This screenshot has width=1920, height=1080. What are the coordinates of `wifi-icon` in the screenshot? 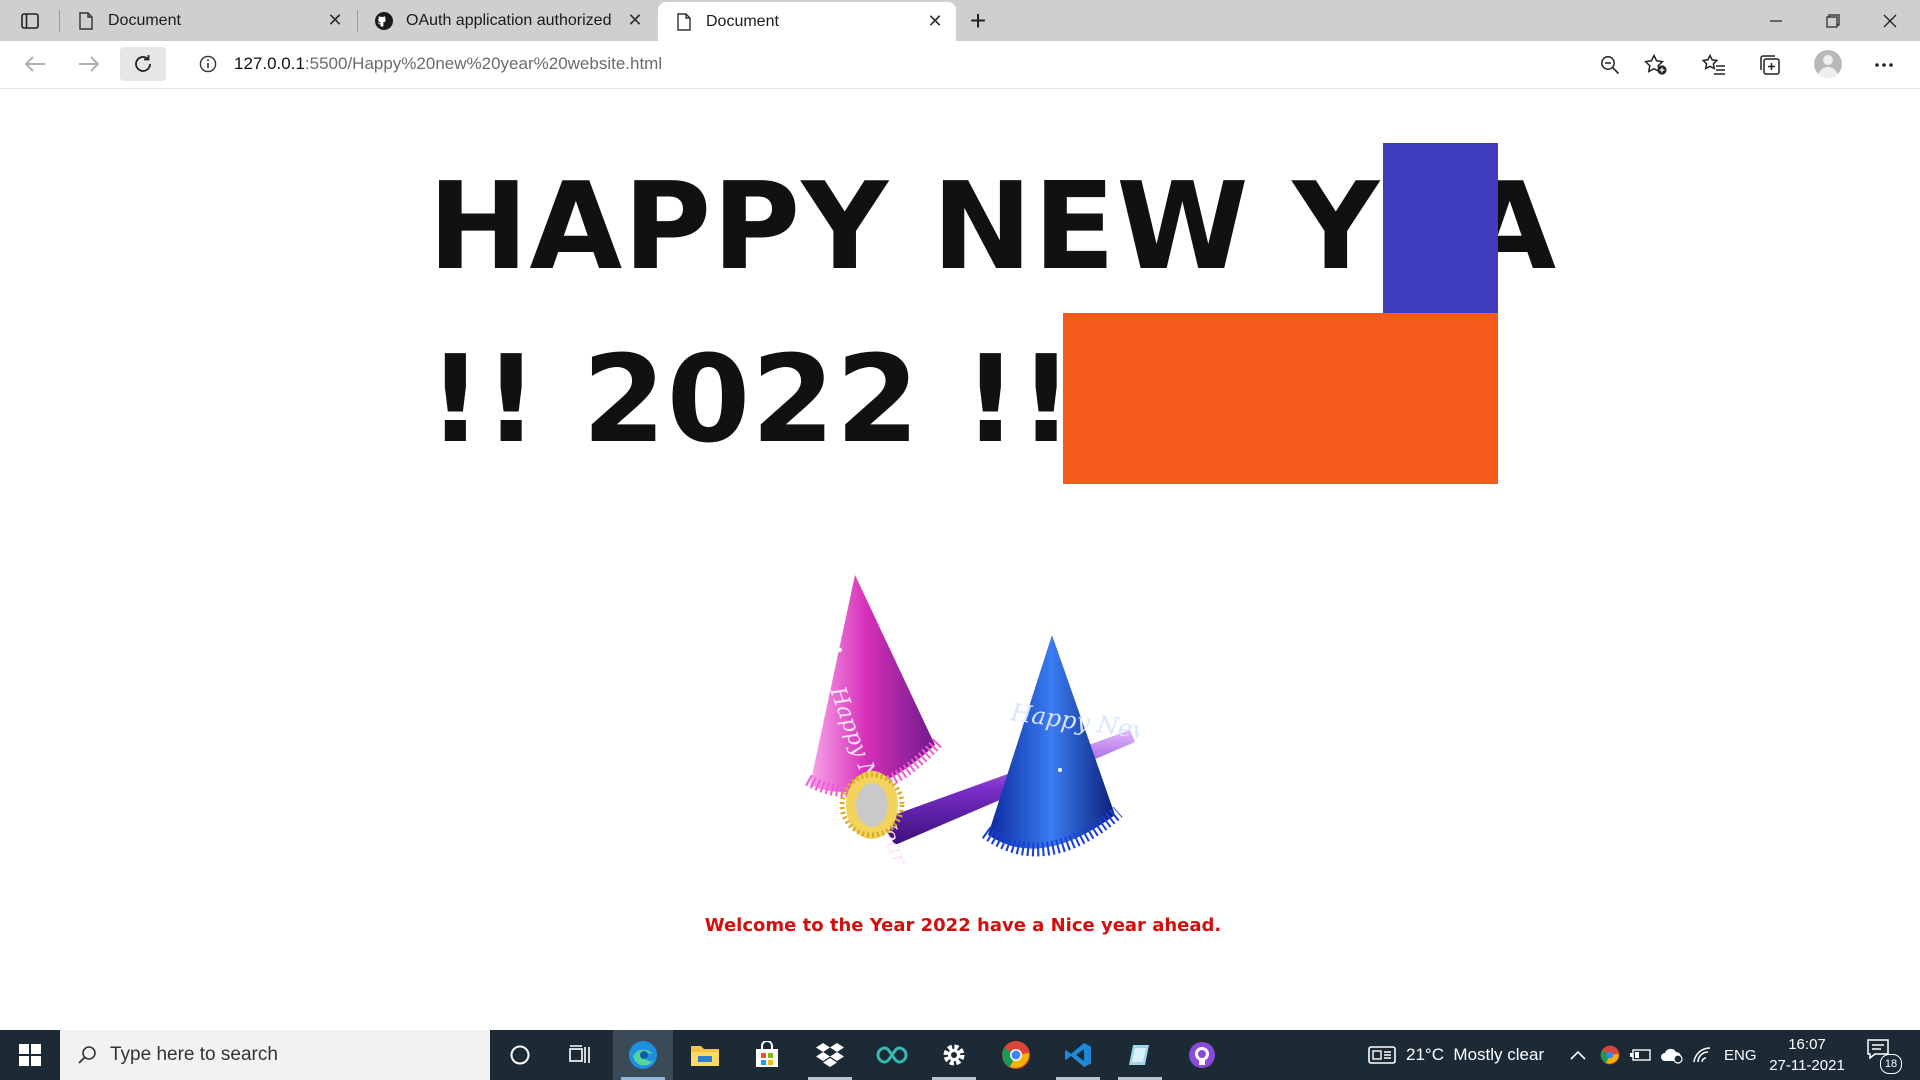 It's located at (1702, 1055).